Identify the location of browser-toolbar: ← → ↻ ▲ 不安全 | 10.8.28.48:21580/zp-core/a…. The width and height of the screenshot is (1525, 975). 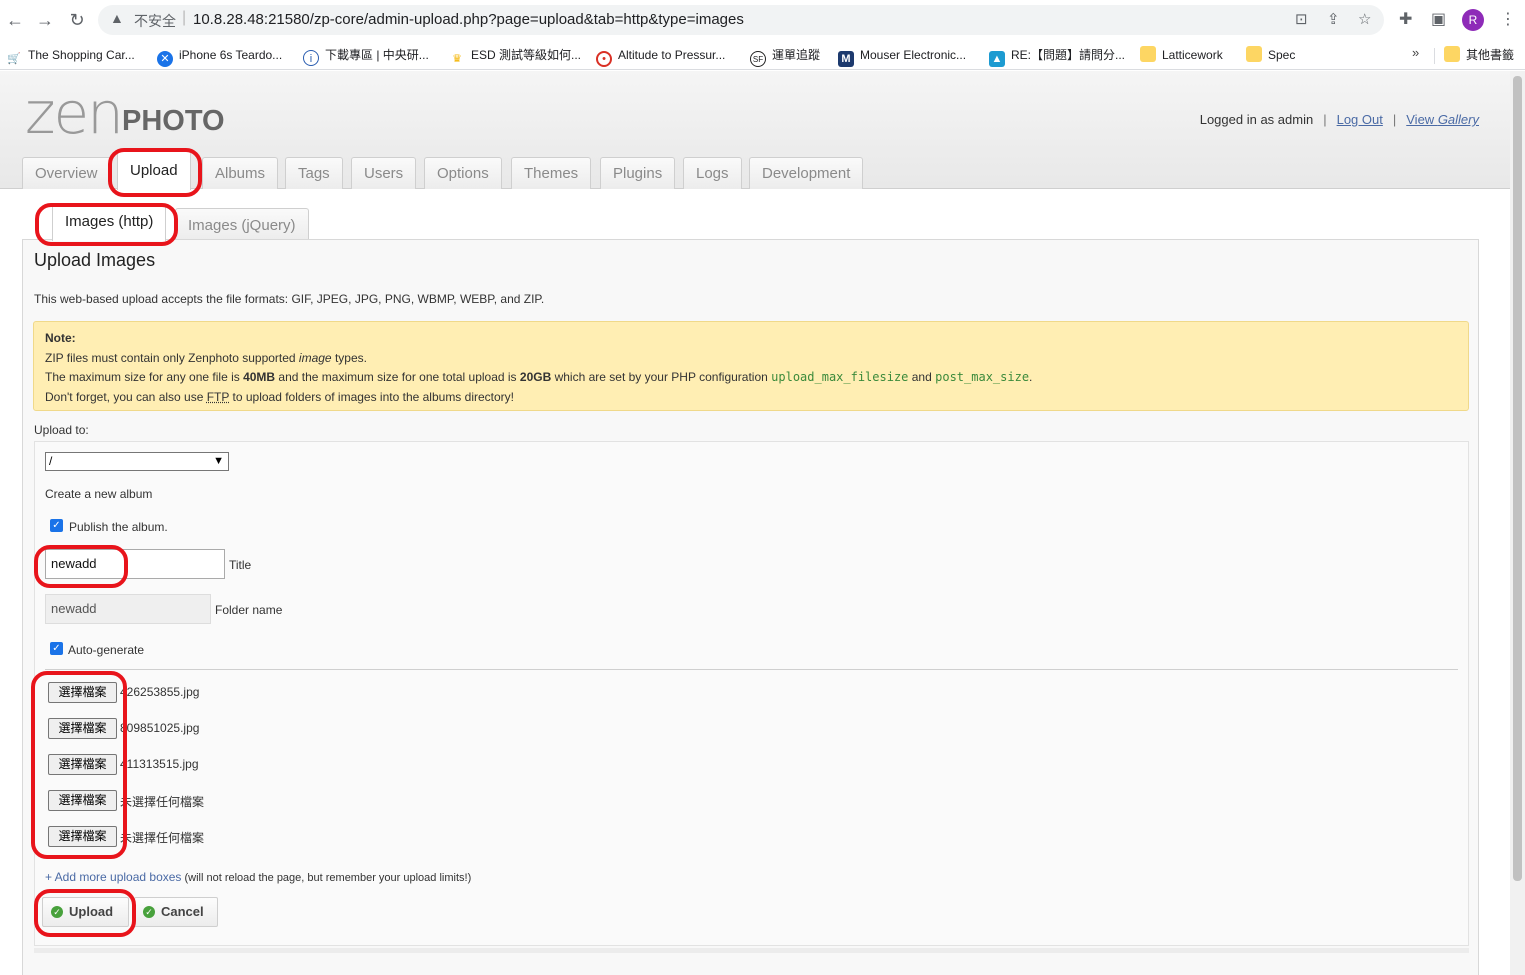
(762, 20).